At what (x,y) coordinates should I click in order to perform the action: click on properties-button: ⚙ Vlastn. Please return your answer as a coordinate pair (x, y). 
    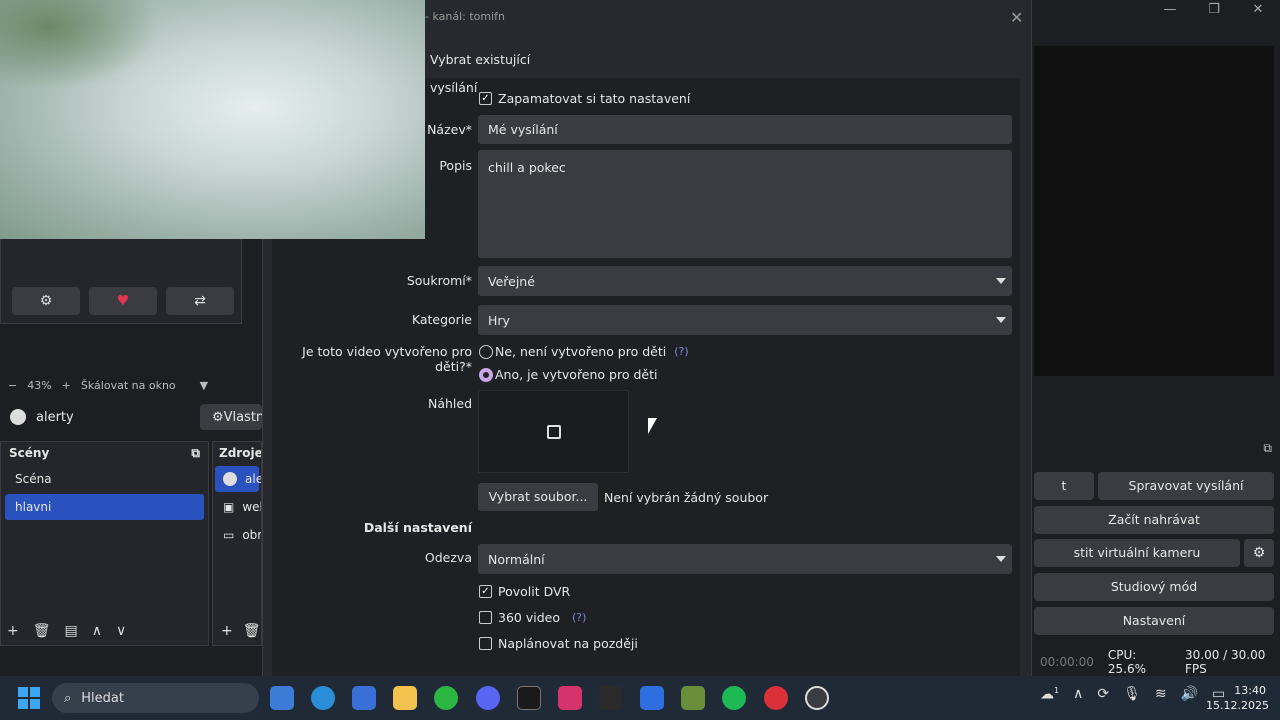
    Looking at the image, I should click on (232, 417).